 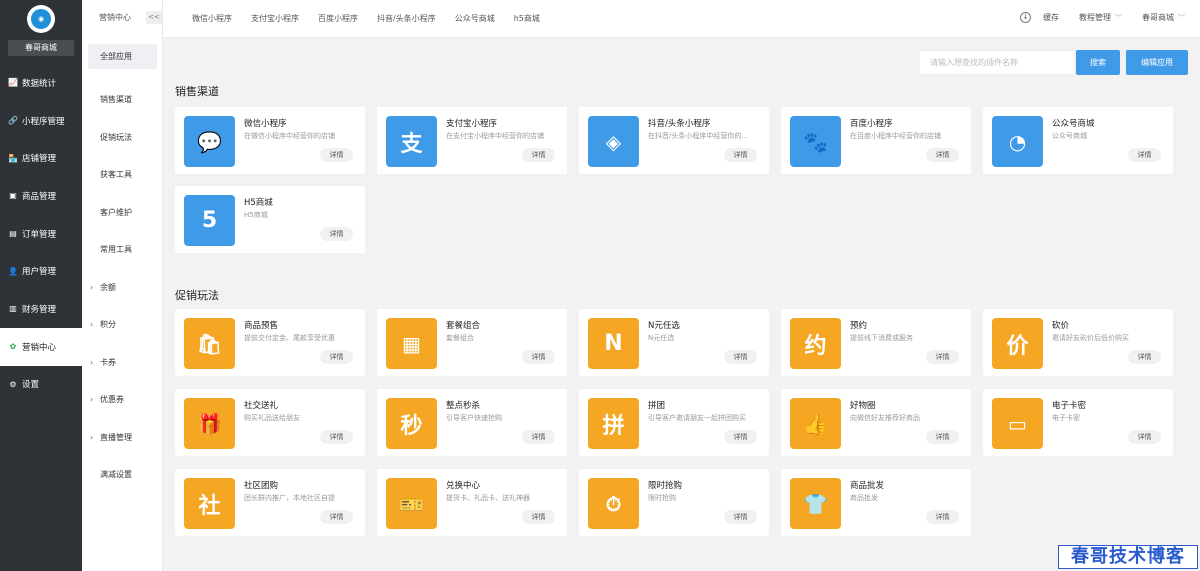 I want to click on tab-channel-2: 百度小程序, so click(x=338, y=18).